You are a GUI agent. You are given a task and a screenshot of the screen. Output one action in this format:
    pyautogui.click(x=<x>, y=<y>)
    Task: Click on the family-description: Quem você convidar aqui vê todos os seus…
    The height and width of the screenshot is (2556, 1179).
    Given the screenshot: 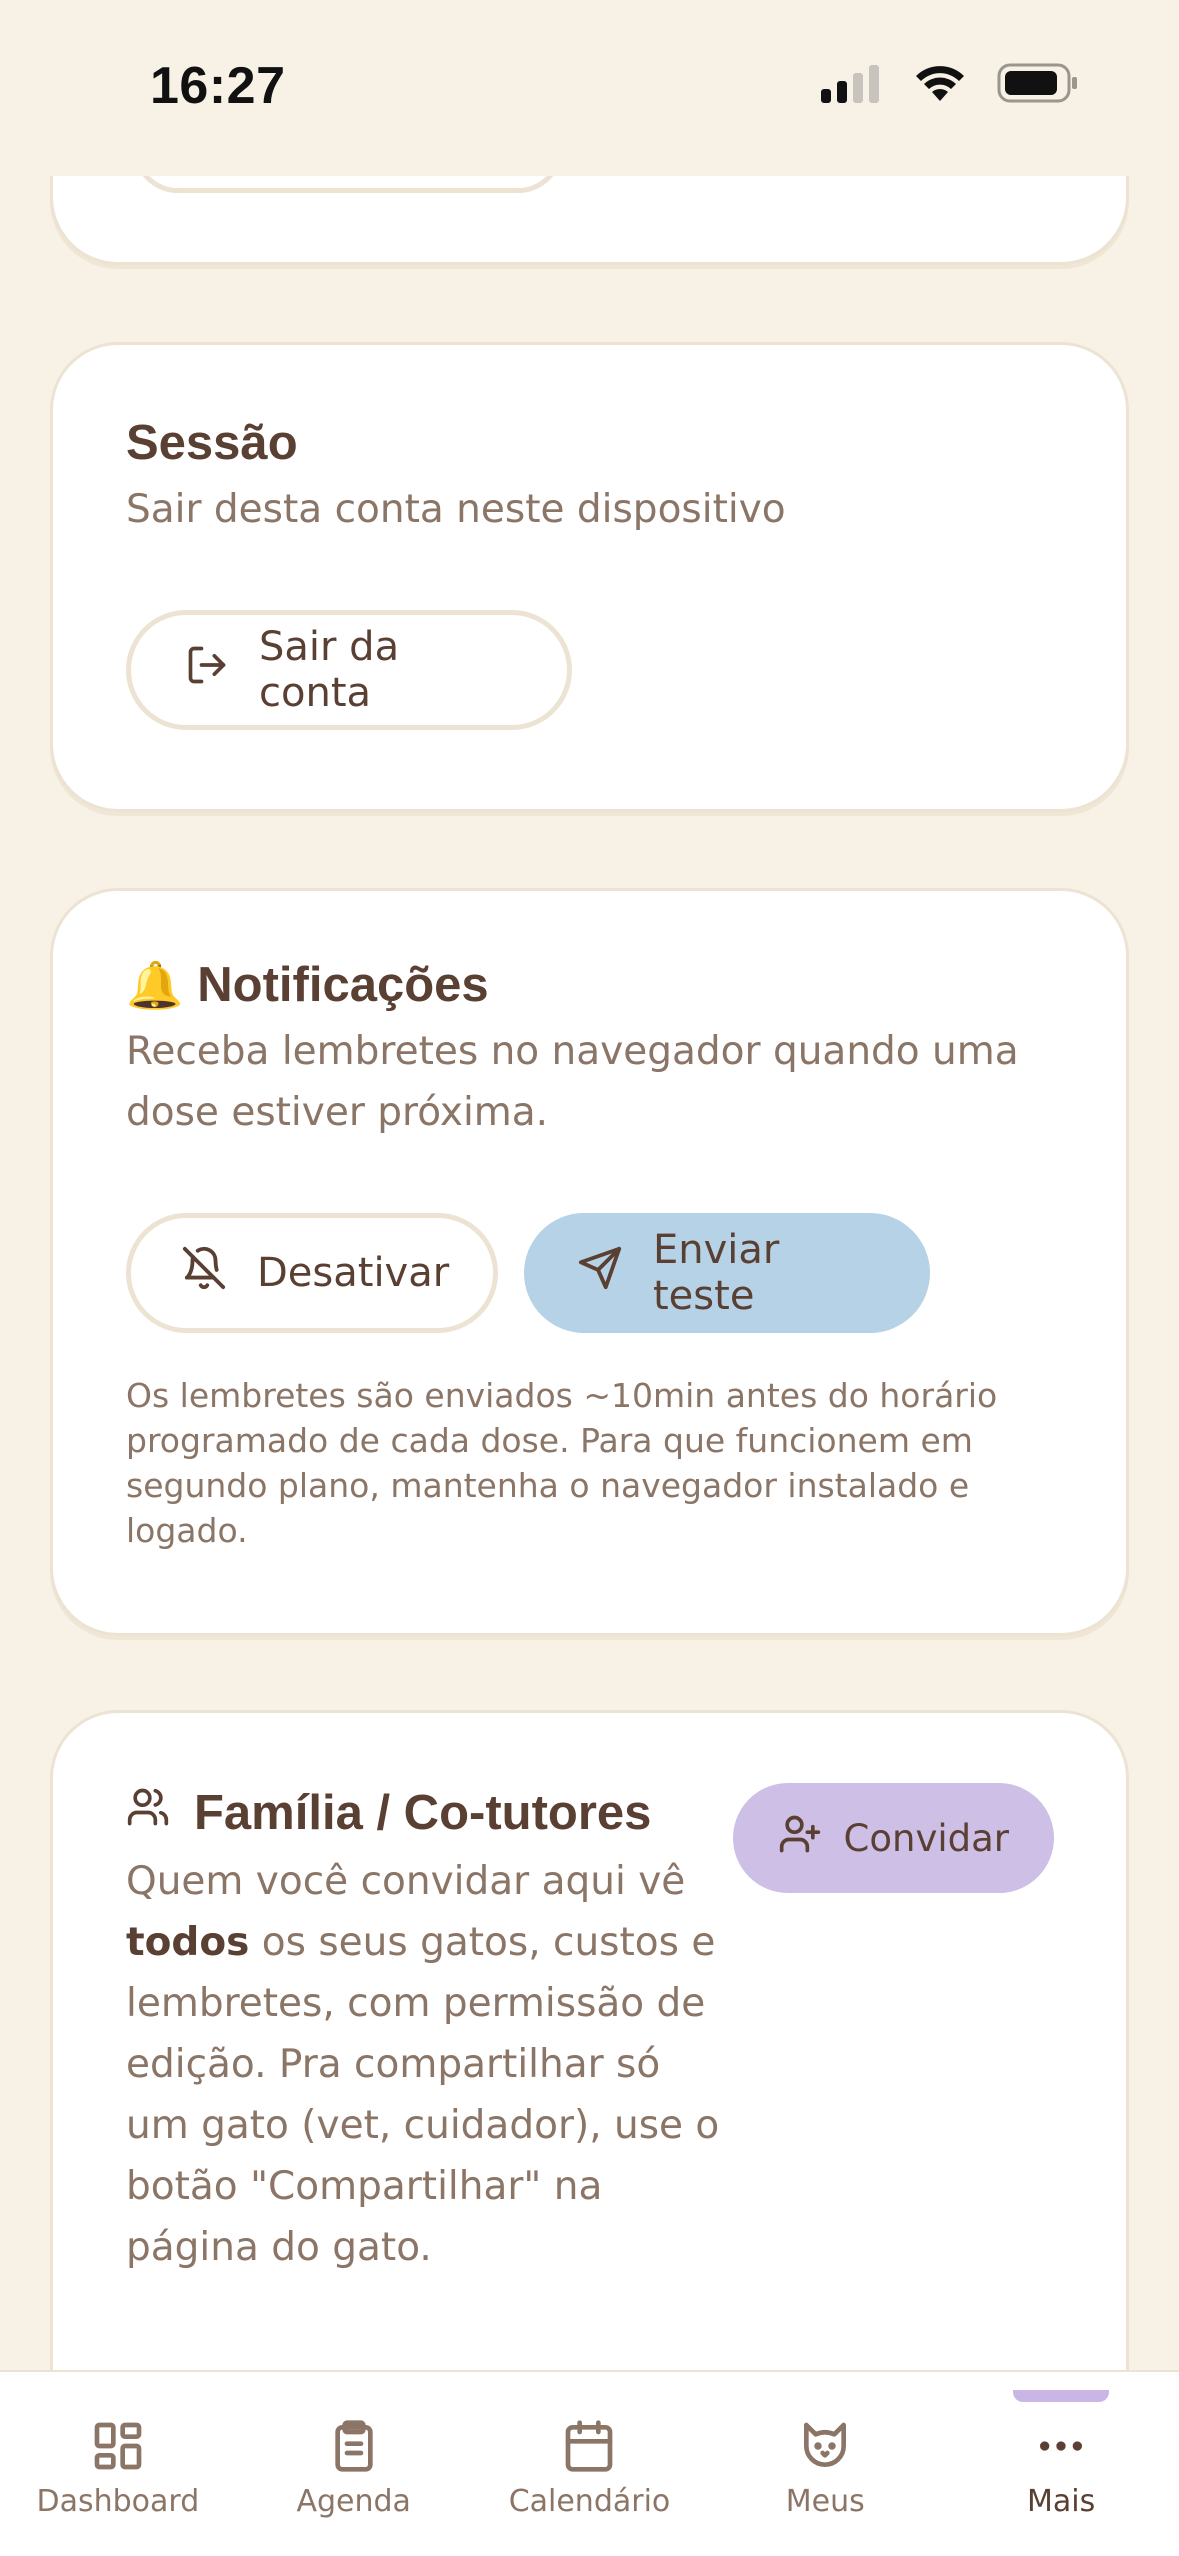 What is the action you would take?
    pyautogui.click(x=426, y=2064)
    